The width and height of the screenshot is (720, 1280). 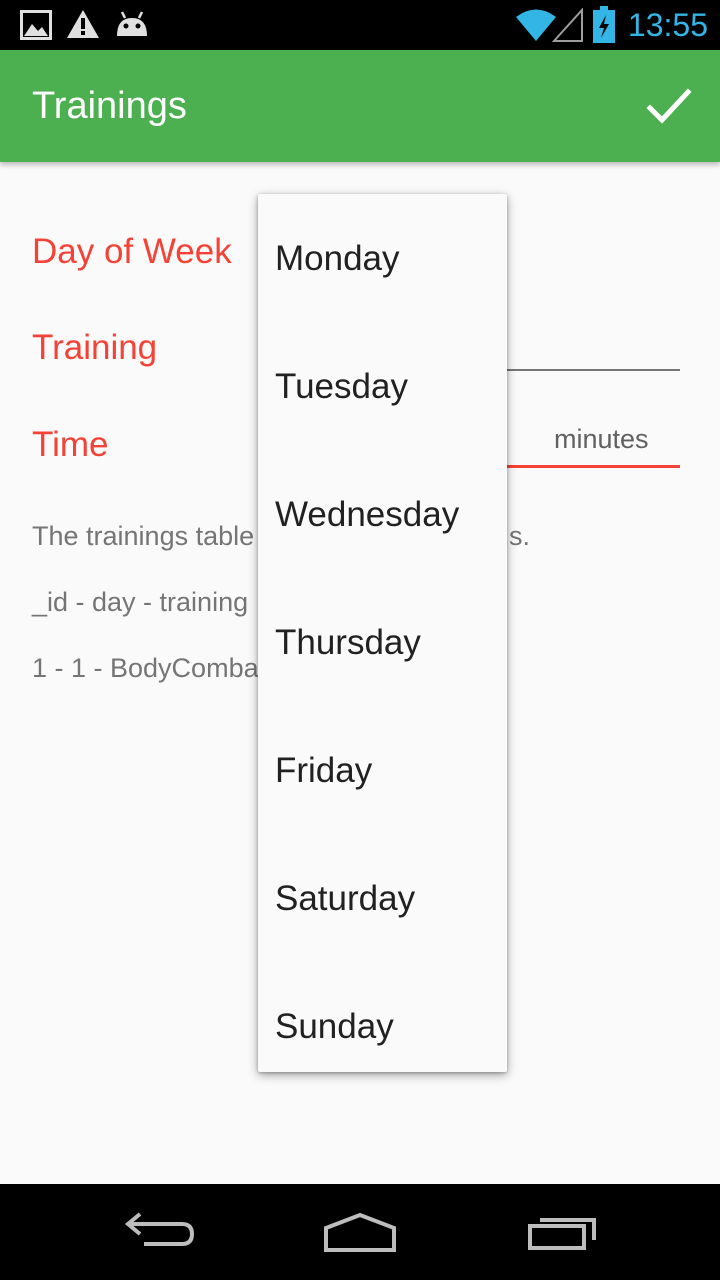 I want to click on battery-charging-icon, so click(x=604, y=24).